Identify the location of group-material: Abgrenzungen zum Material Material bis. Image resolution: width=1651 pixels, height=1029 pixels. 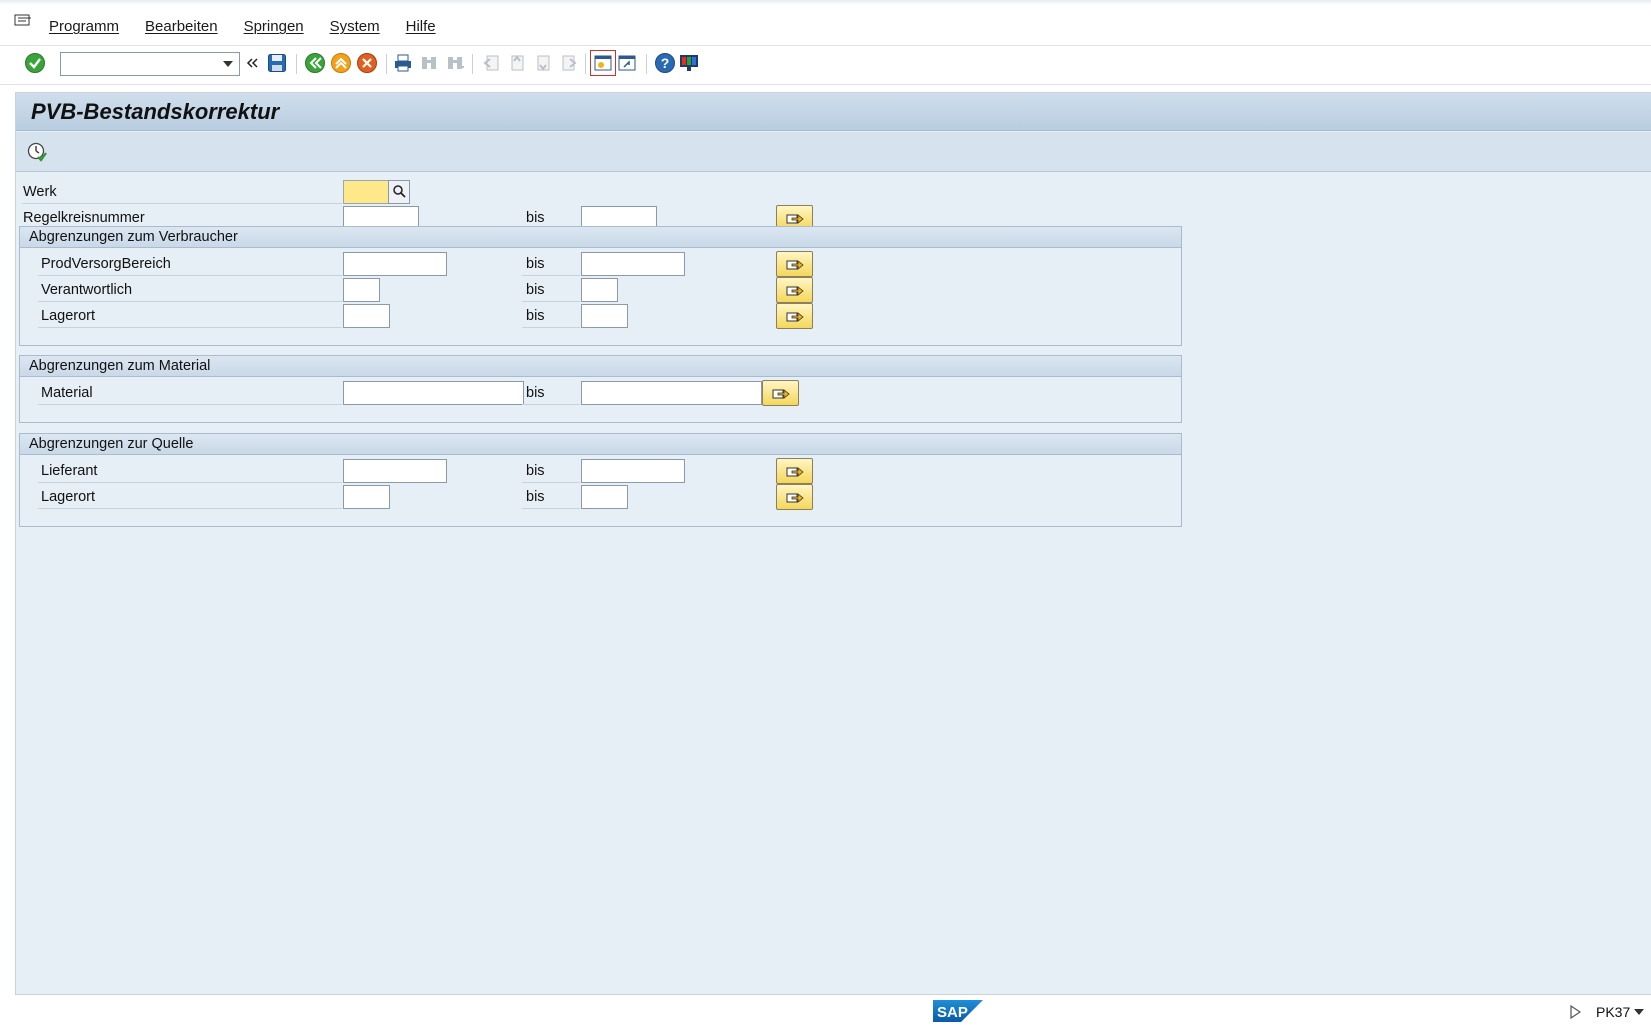
(600, 389).